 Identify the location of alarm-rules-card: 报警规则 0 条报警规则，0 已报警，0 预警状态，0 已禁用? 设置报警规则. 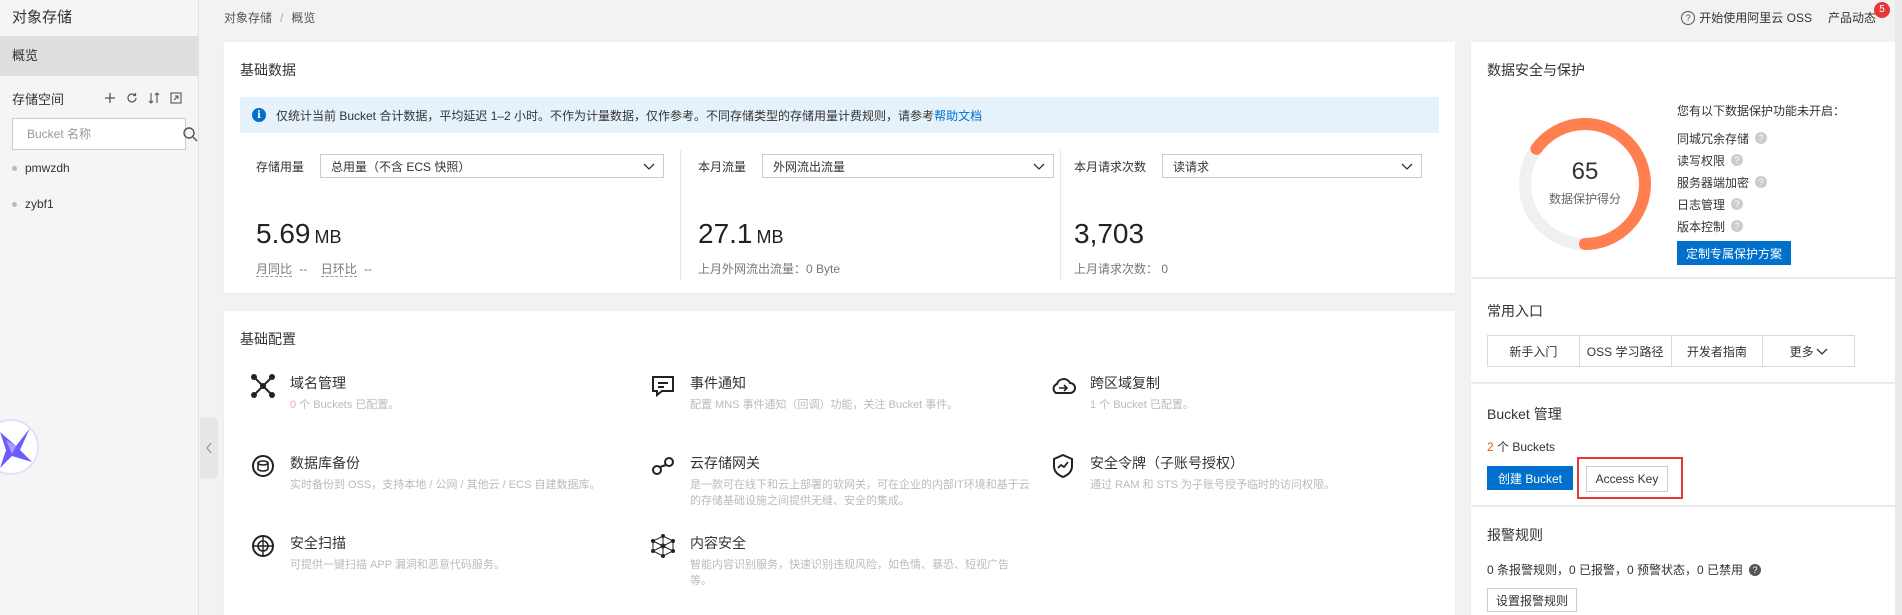
(1683, 561).